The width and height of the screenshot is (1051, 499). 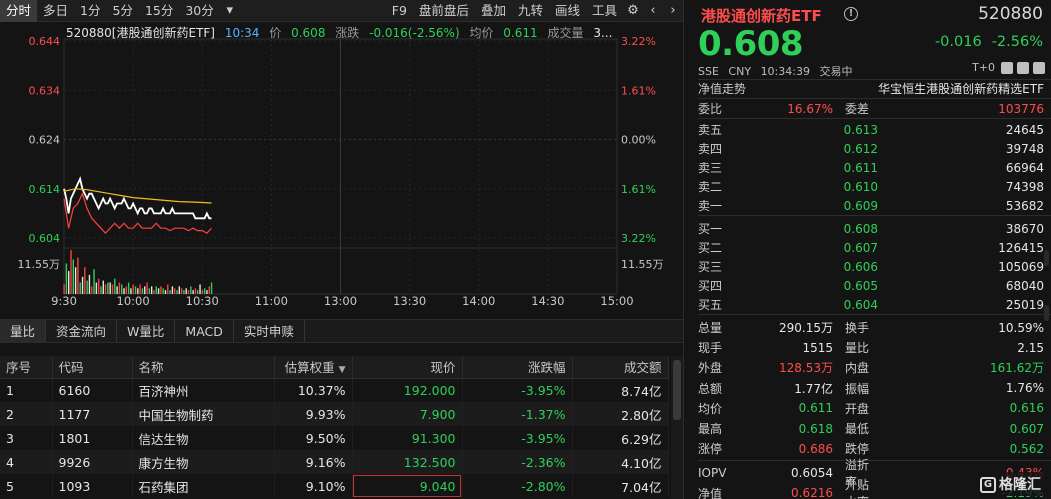 What do you see at coordinates (851, 14) in the screenshot?
I see `info-icon: !` at bounding box center [851, 14].